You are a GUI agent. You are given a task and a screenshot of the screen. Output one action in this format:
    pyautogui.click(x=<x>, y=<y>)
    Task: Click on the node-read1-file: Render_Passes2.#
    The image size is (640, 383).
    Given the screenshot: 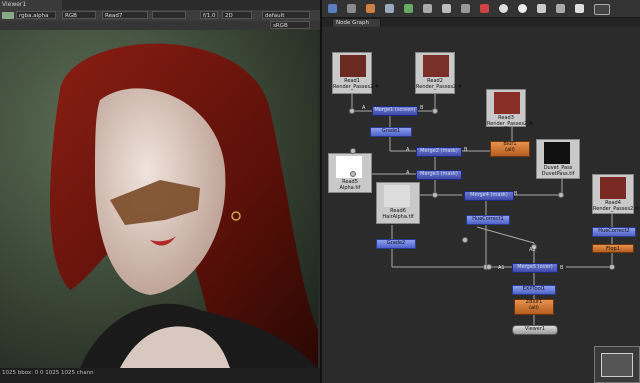 What is the action you would take?
    pyautogui.click(x=356, y=86)
    